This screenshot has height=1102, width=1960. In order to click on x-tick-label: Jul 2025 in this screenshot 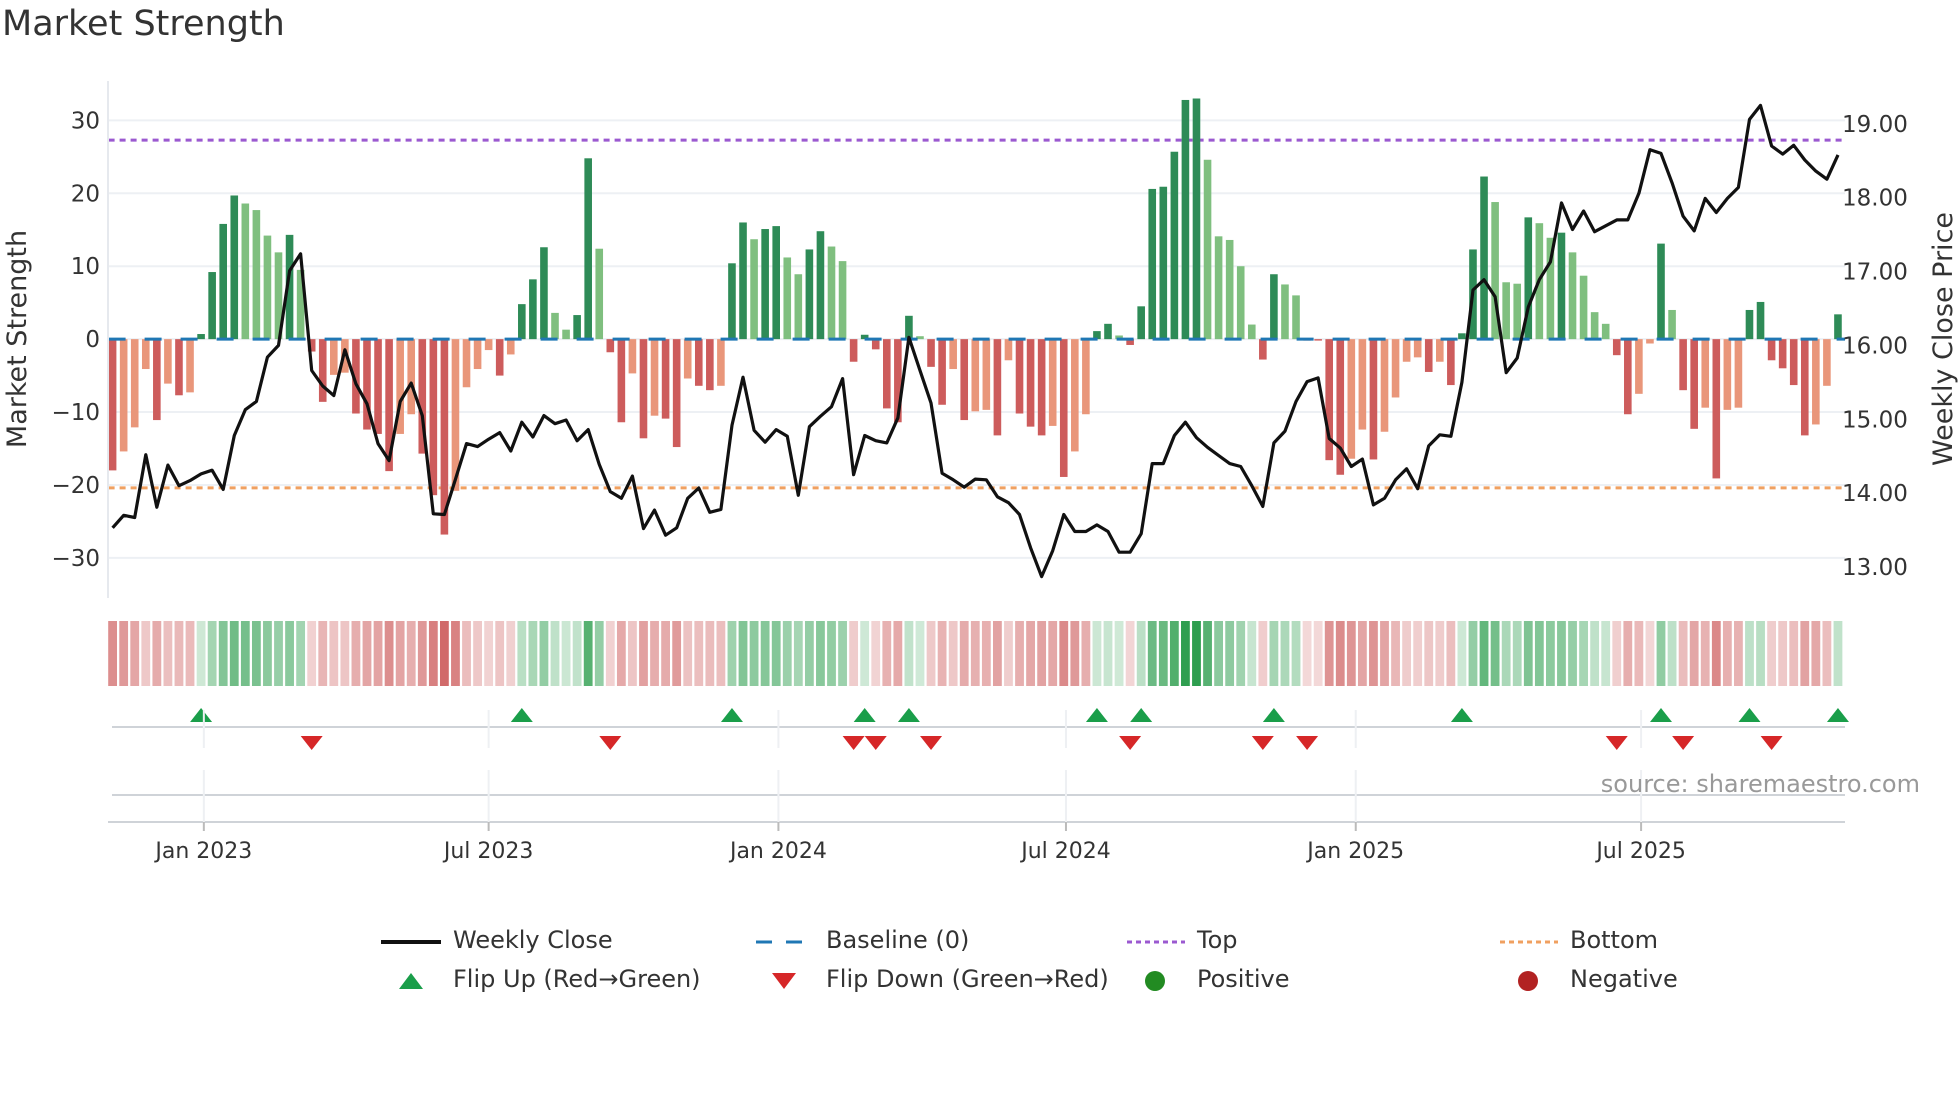, I will do `click(1640, 851)`.